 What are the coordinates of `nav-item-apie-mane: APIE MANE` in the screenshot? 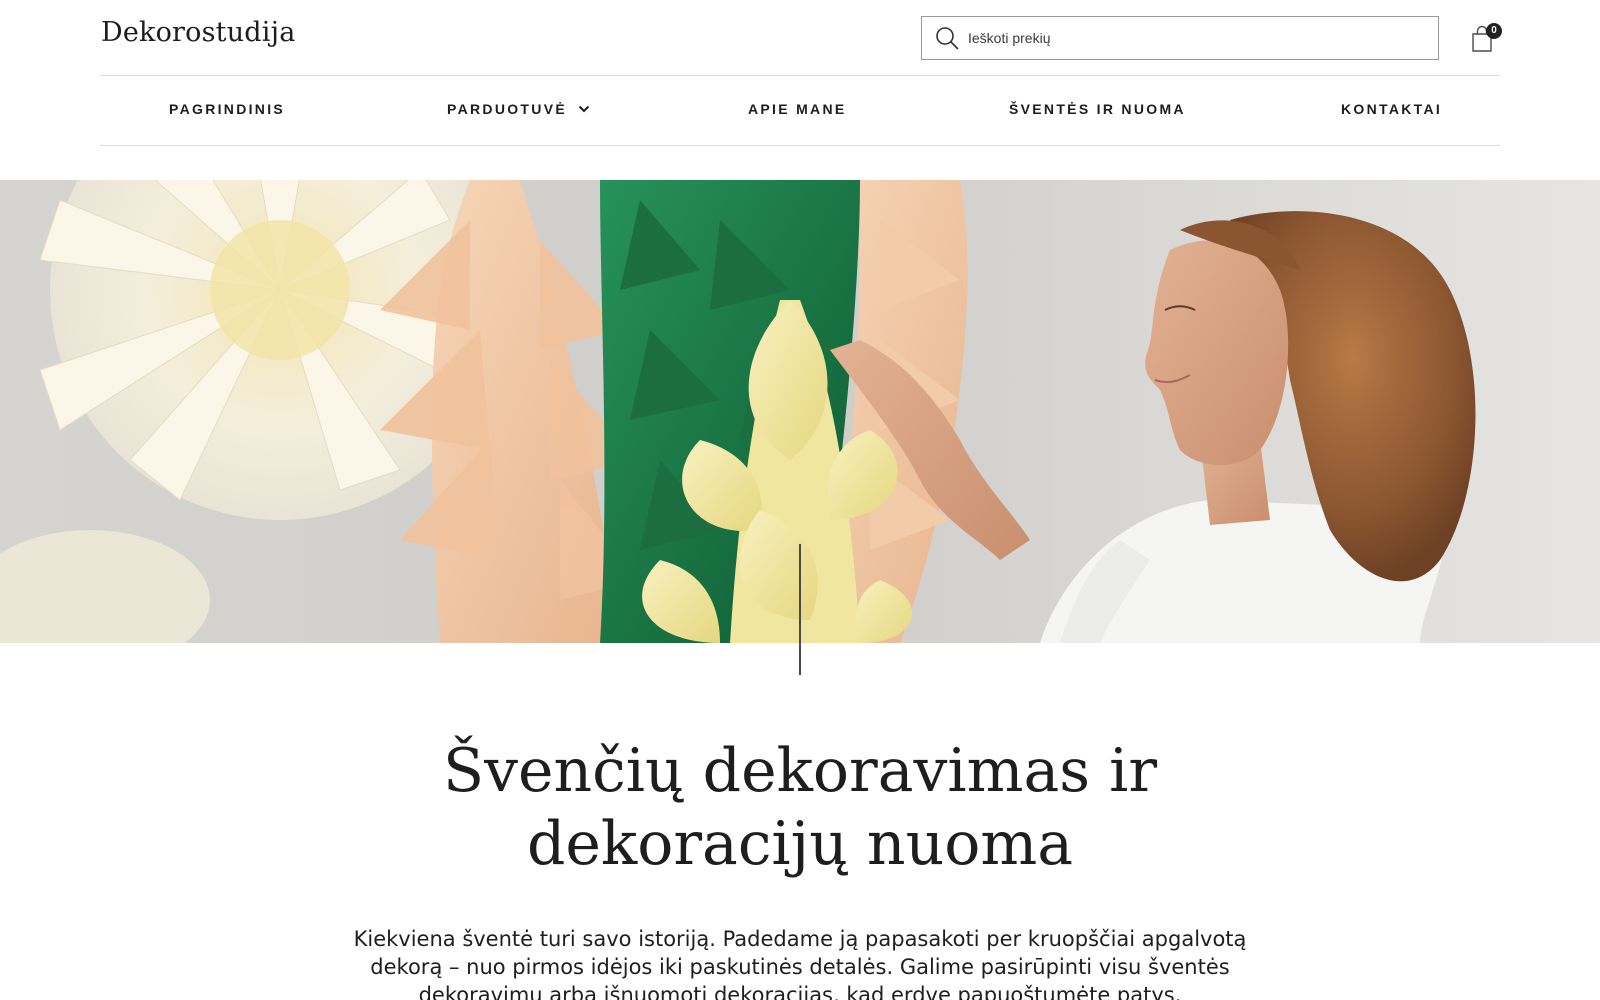 It's located at (797, 109).